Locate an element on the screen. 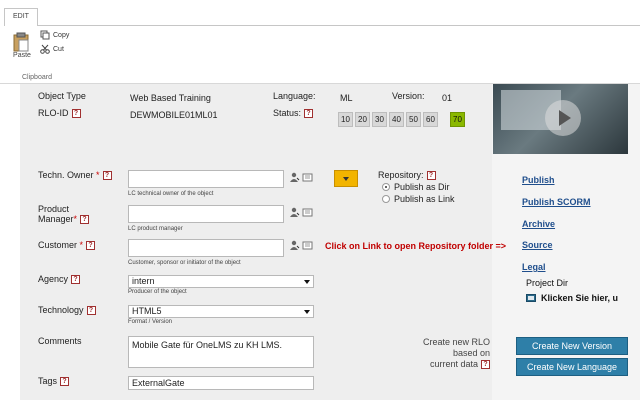 Image resolution: width=640 pixels, height=400 pixels. product-manager-picker is located at coordinates (301, 212).